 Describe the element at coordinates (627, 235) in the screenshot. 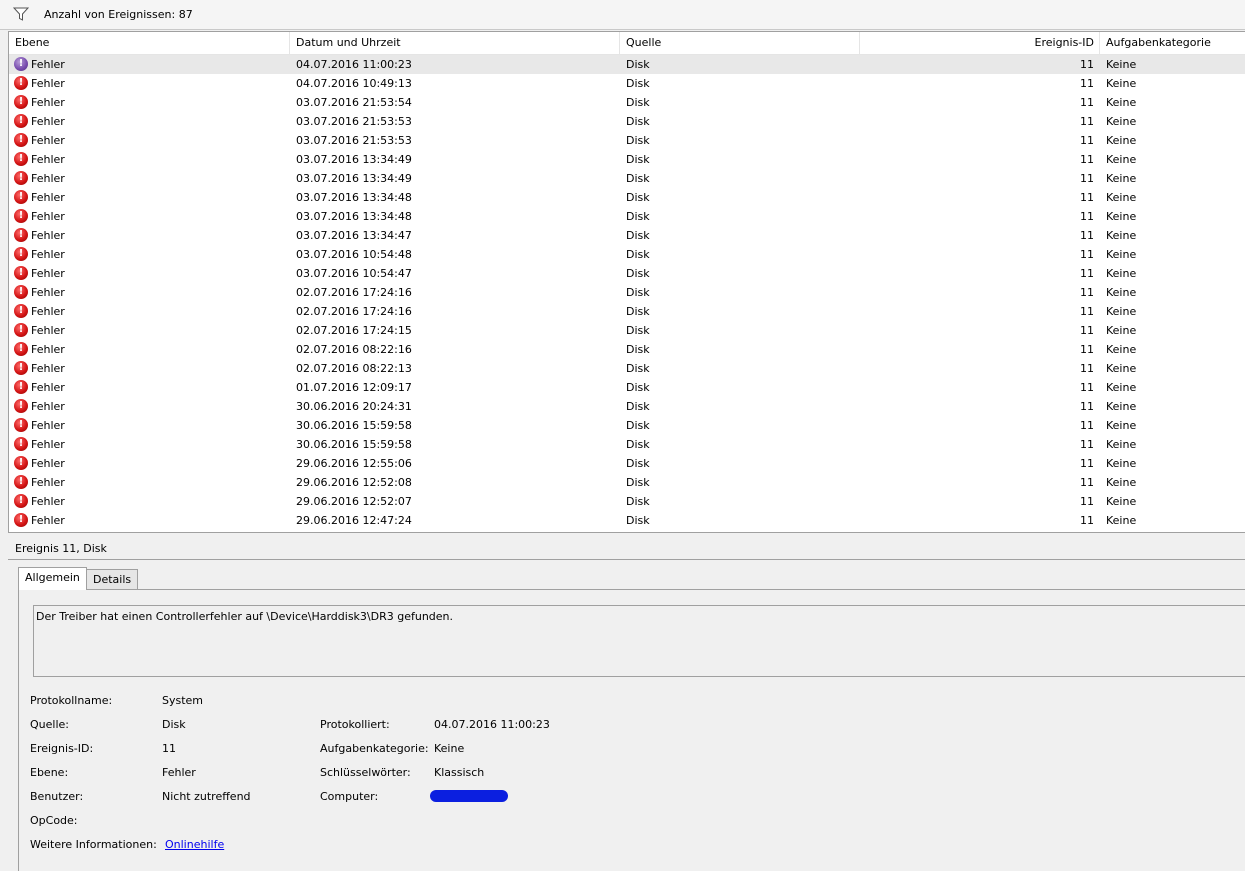

I see `event-row: ! Fehler 03.07.2016 13:34:47 Disk 11 Keine` at that location.